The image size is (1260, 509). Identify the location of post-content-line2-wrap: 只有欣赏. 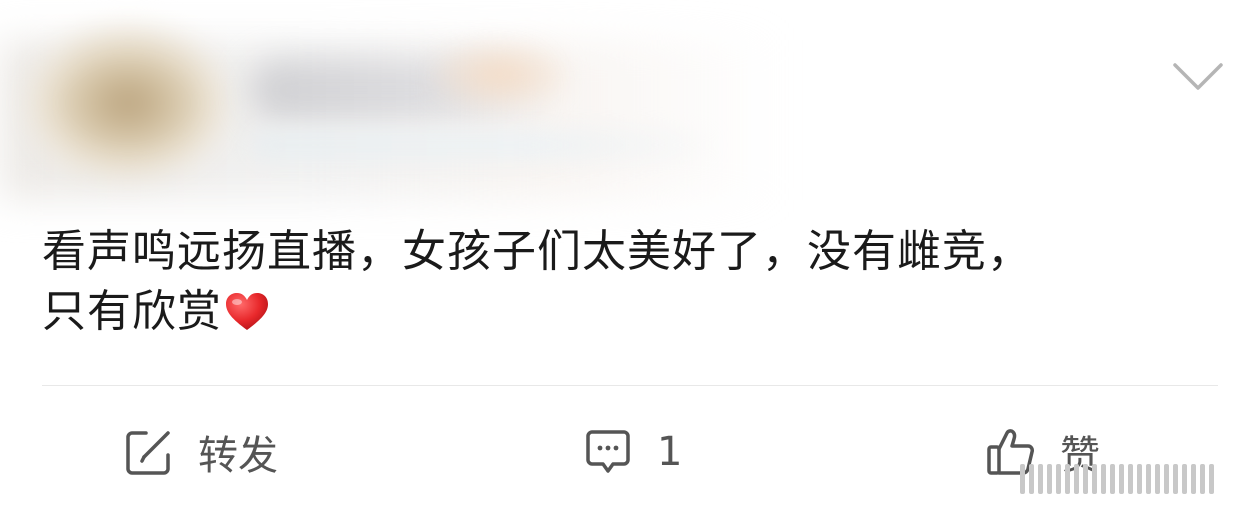
(632, 312).